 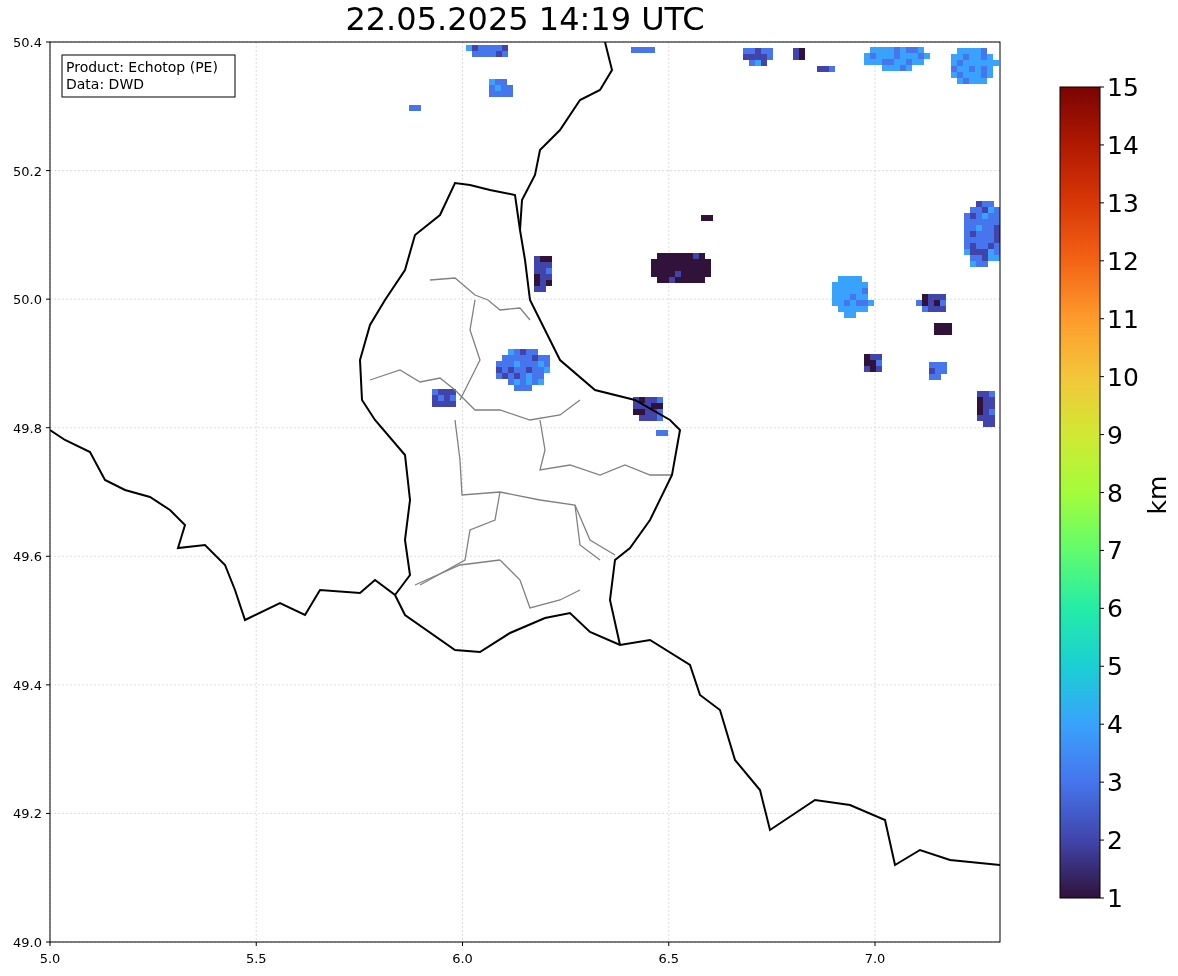 What do you see at coordinates (1115, 609) in the screenshot?
I see `colorbar-tick-label: 6` at bounding box center [1115, 609].